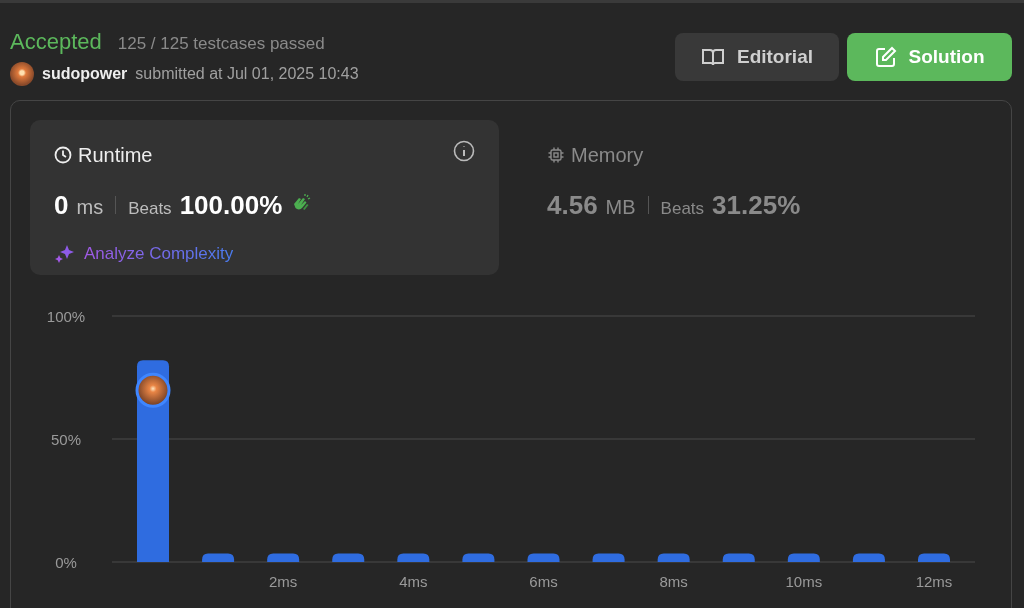  I want to click on x-tick-label: 12ms, so click(934, 581).